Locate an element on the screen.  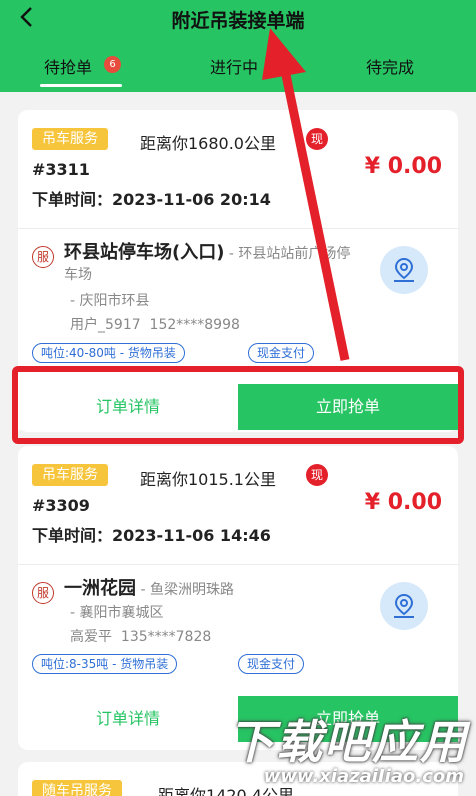
watermark: 下载吧应用 www.xiazaiIiao.com is located at coordinates (348, 748).